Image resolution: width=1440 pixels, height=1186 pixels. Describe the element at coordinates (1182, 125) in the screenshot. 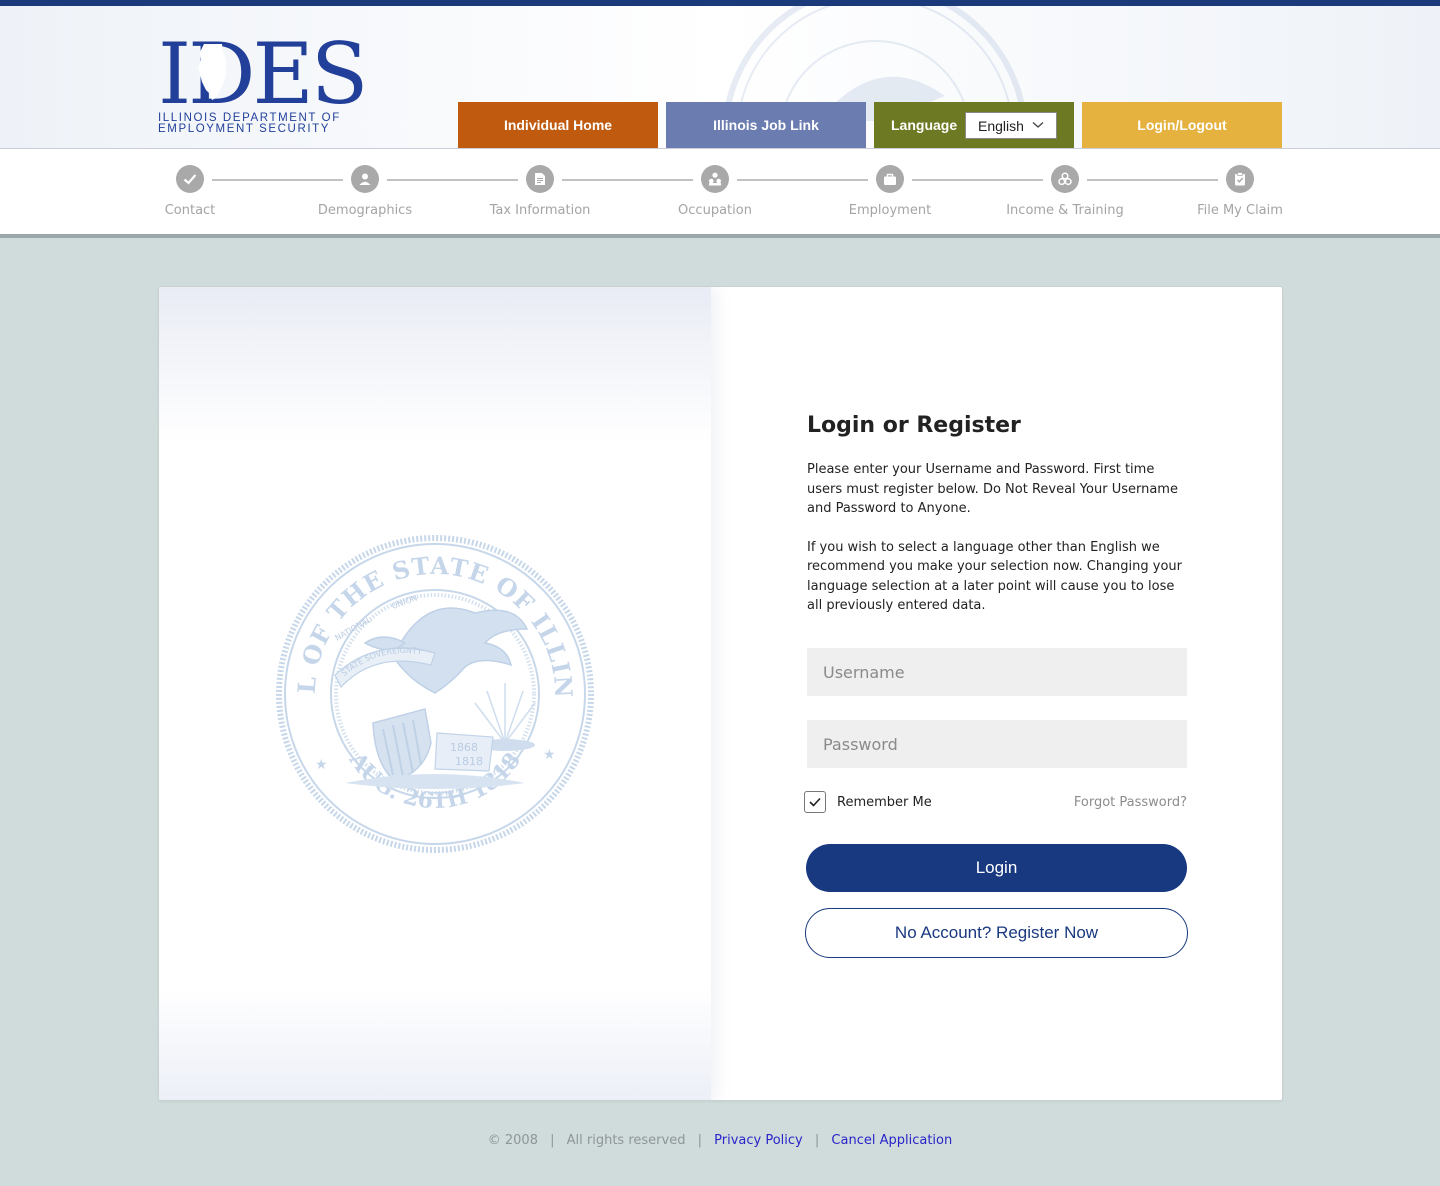

I see `login-logout-button: Login/Logout` at that location.